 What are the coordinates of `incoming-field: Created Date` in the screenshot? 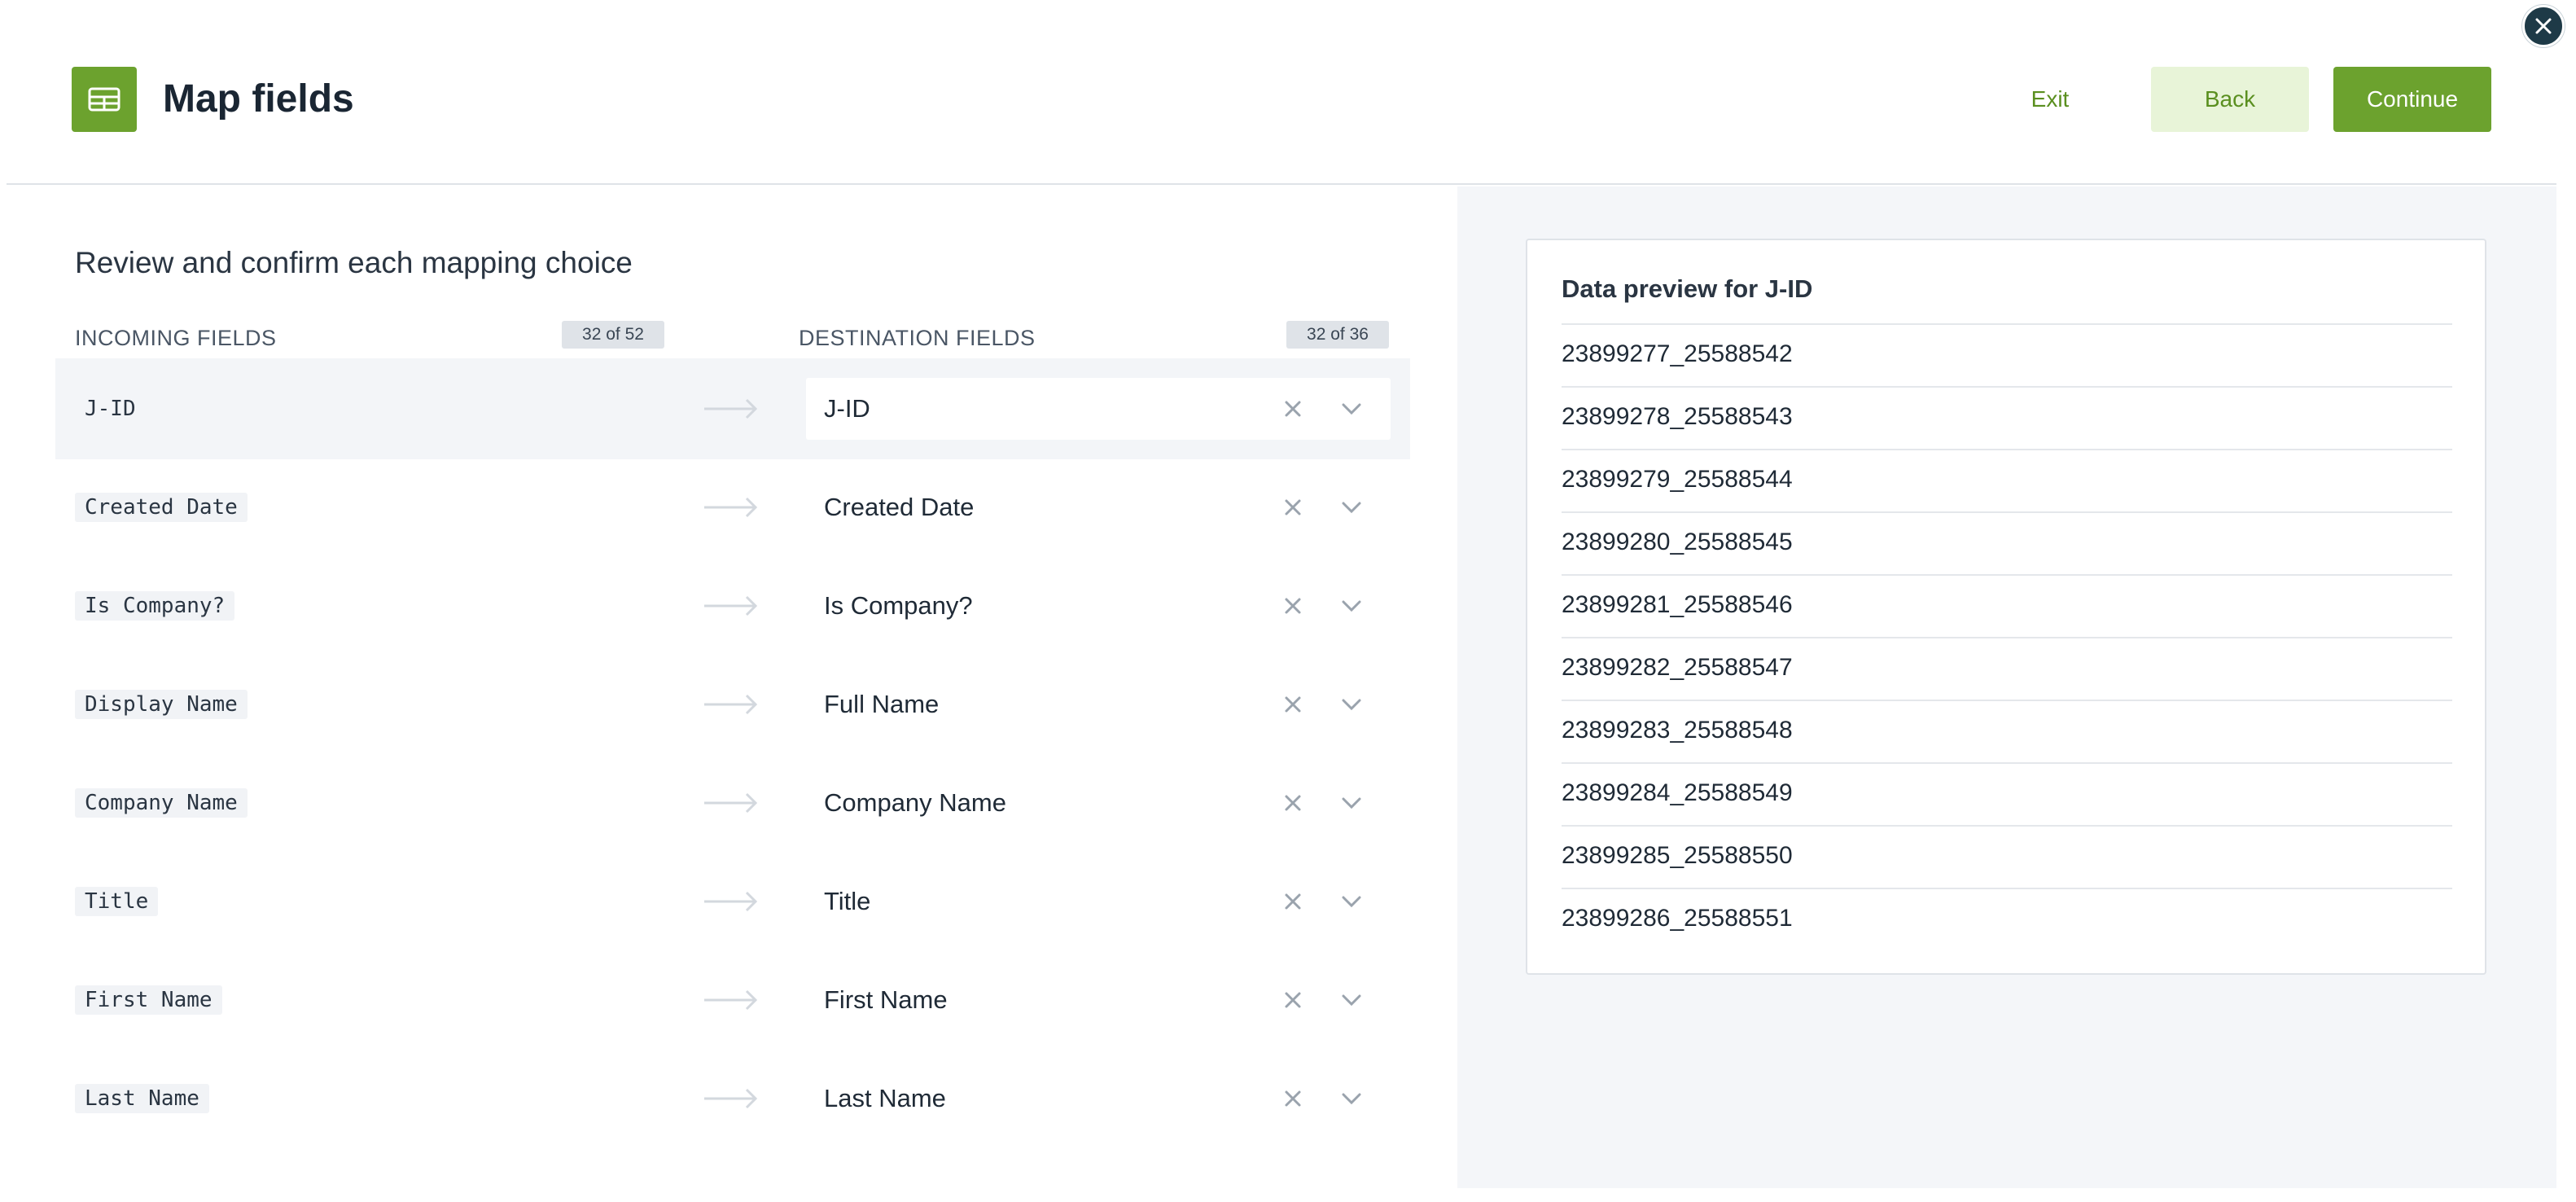 It's located at (161, 507).